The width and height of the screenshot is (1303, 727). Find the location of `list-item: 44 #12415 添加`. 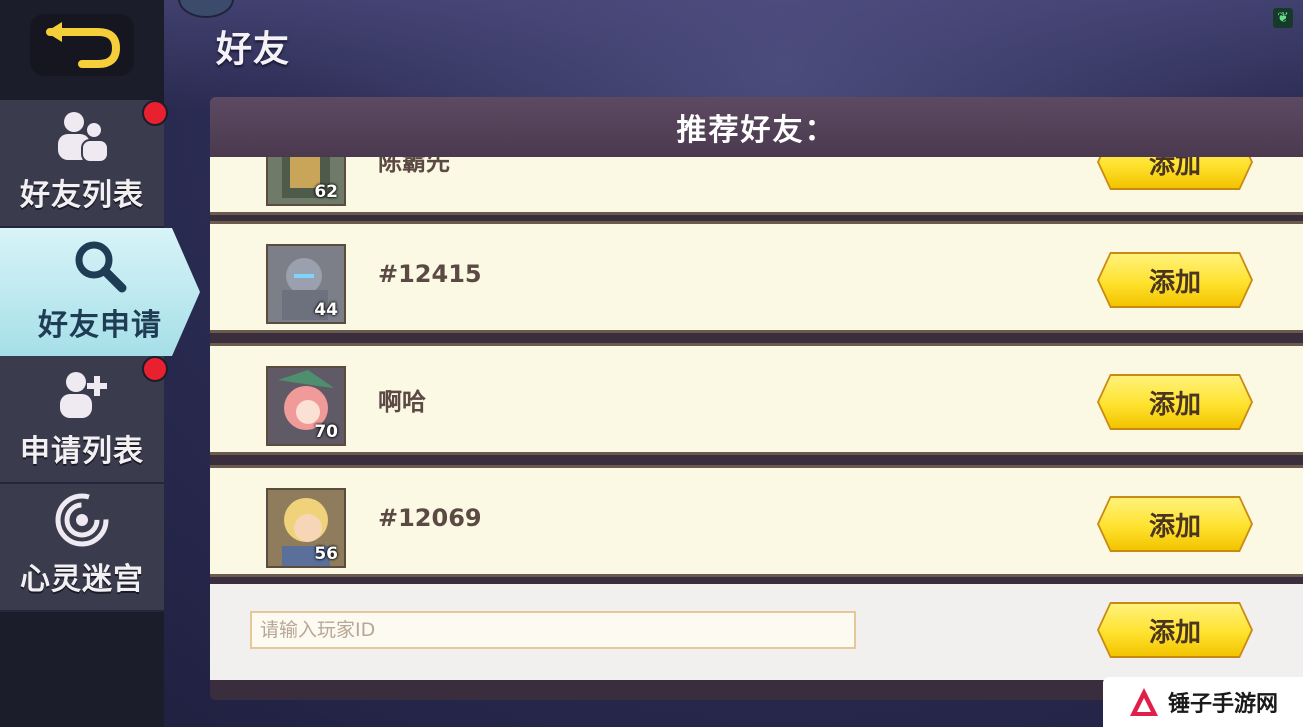

list-item: 44 #12415 添加 is located at coordinates (756, 277).